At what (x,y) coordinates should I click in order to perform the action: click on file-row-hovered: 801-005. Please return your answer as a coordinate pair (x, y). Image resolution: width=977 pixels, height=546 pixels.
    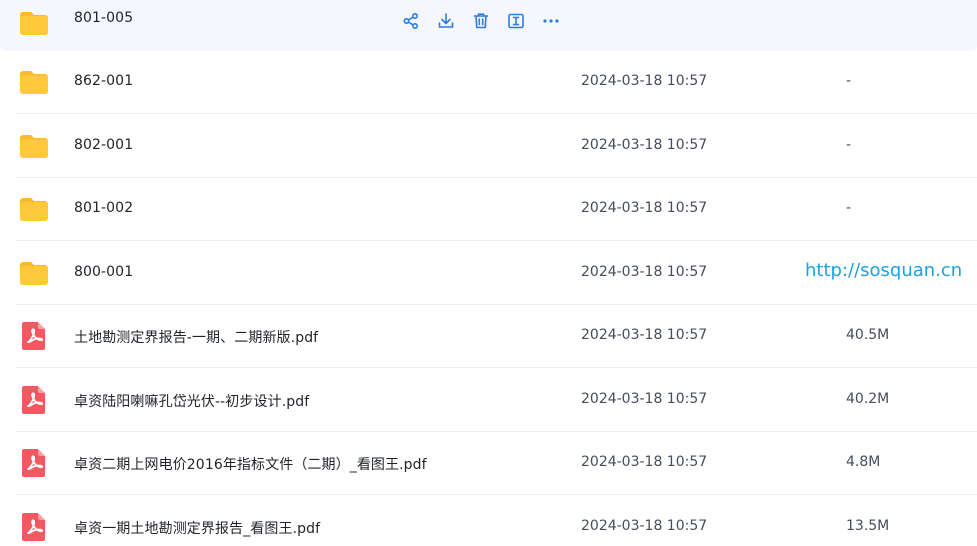
    Looking at the image, I should click on (488, 25).